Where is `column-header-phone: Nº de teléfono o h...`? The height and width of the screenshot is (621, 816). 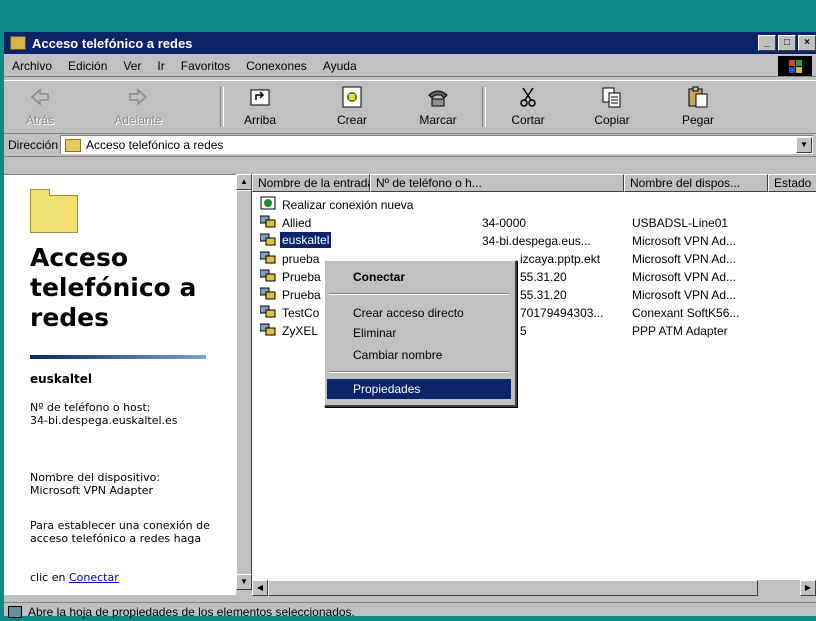 column-header-phone: Nº de teléfono o h... is located at coordinates (497, 183).